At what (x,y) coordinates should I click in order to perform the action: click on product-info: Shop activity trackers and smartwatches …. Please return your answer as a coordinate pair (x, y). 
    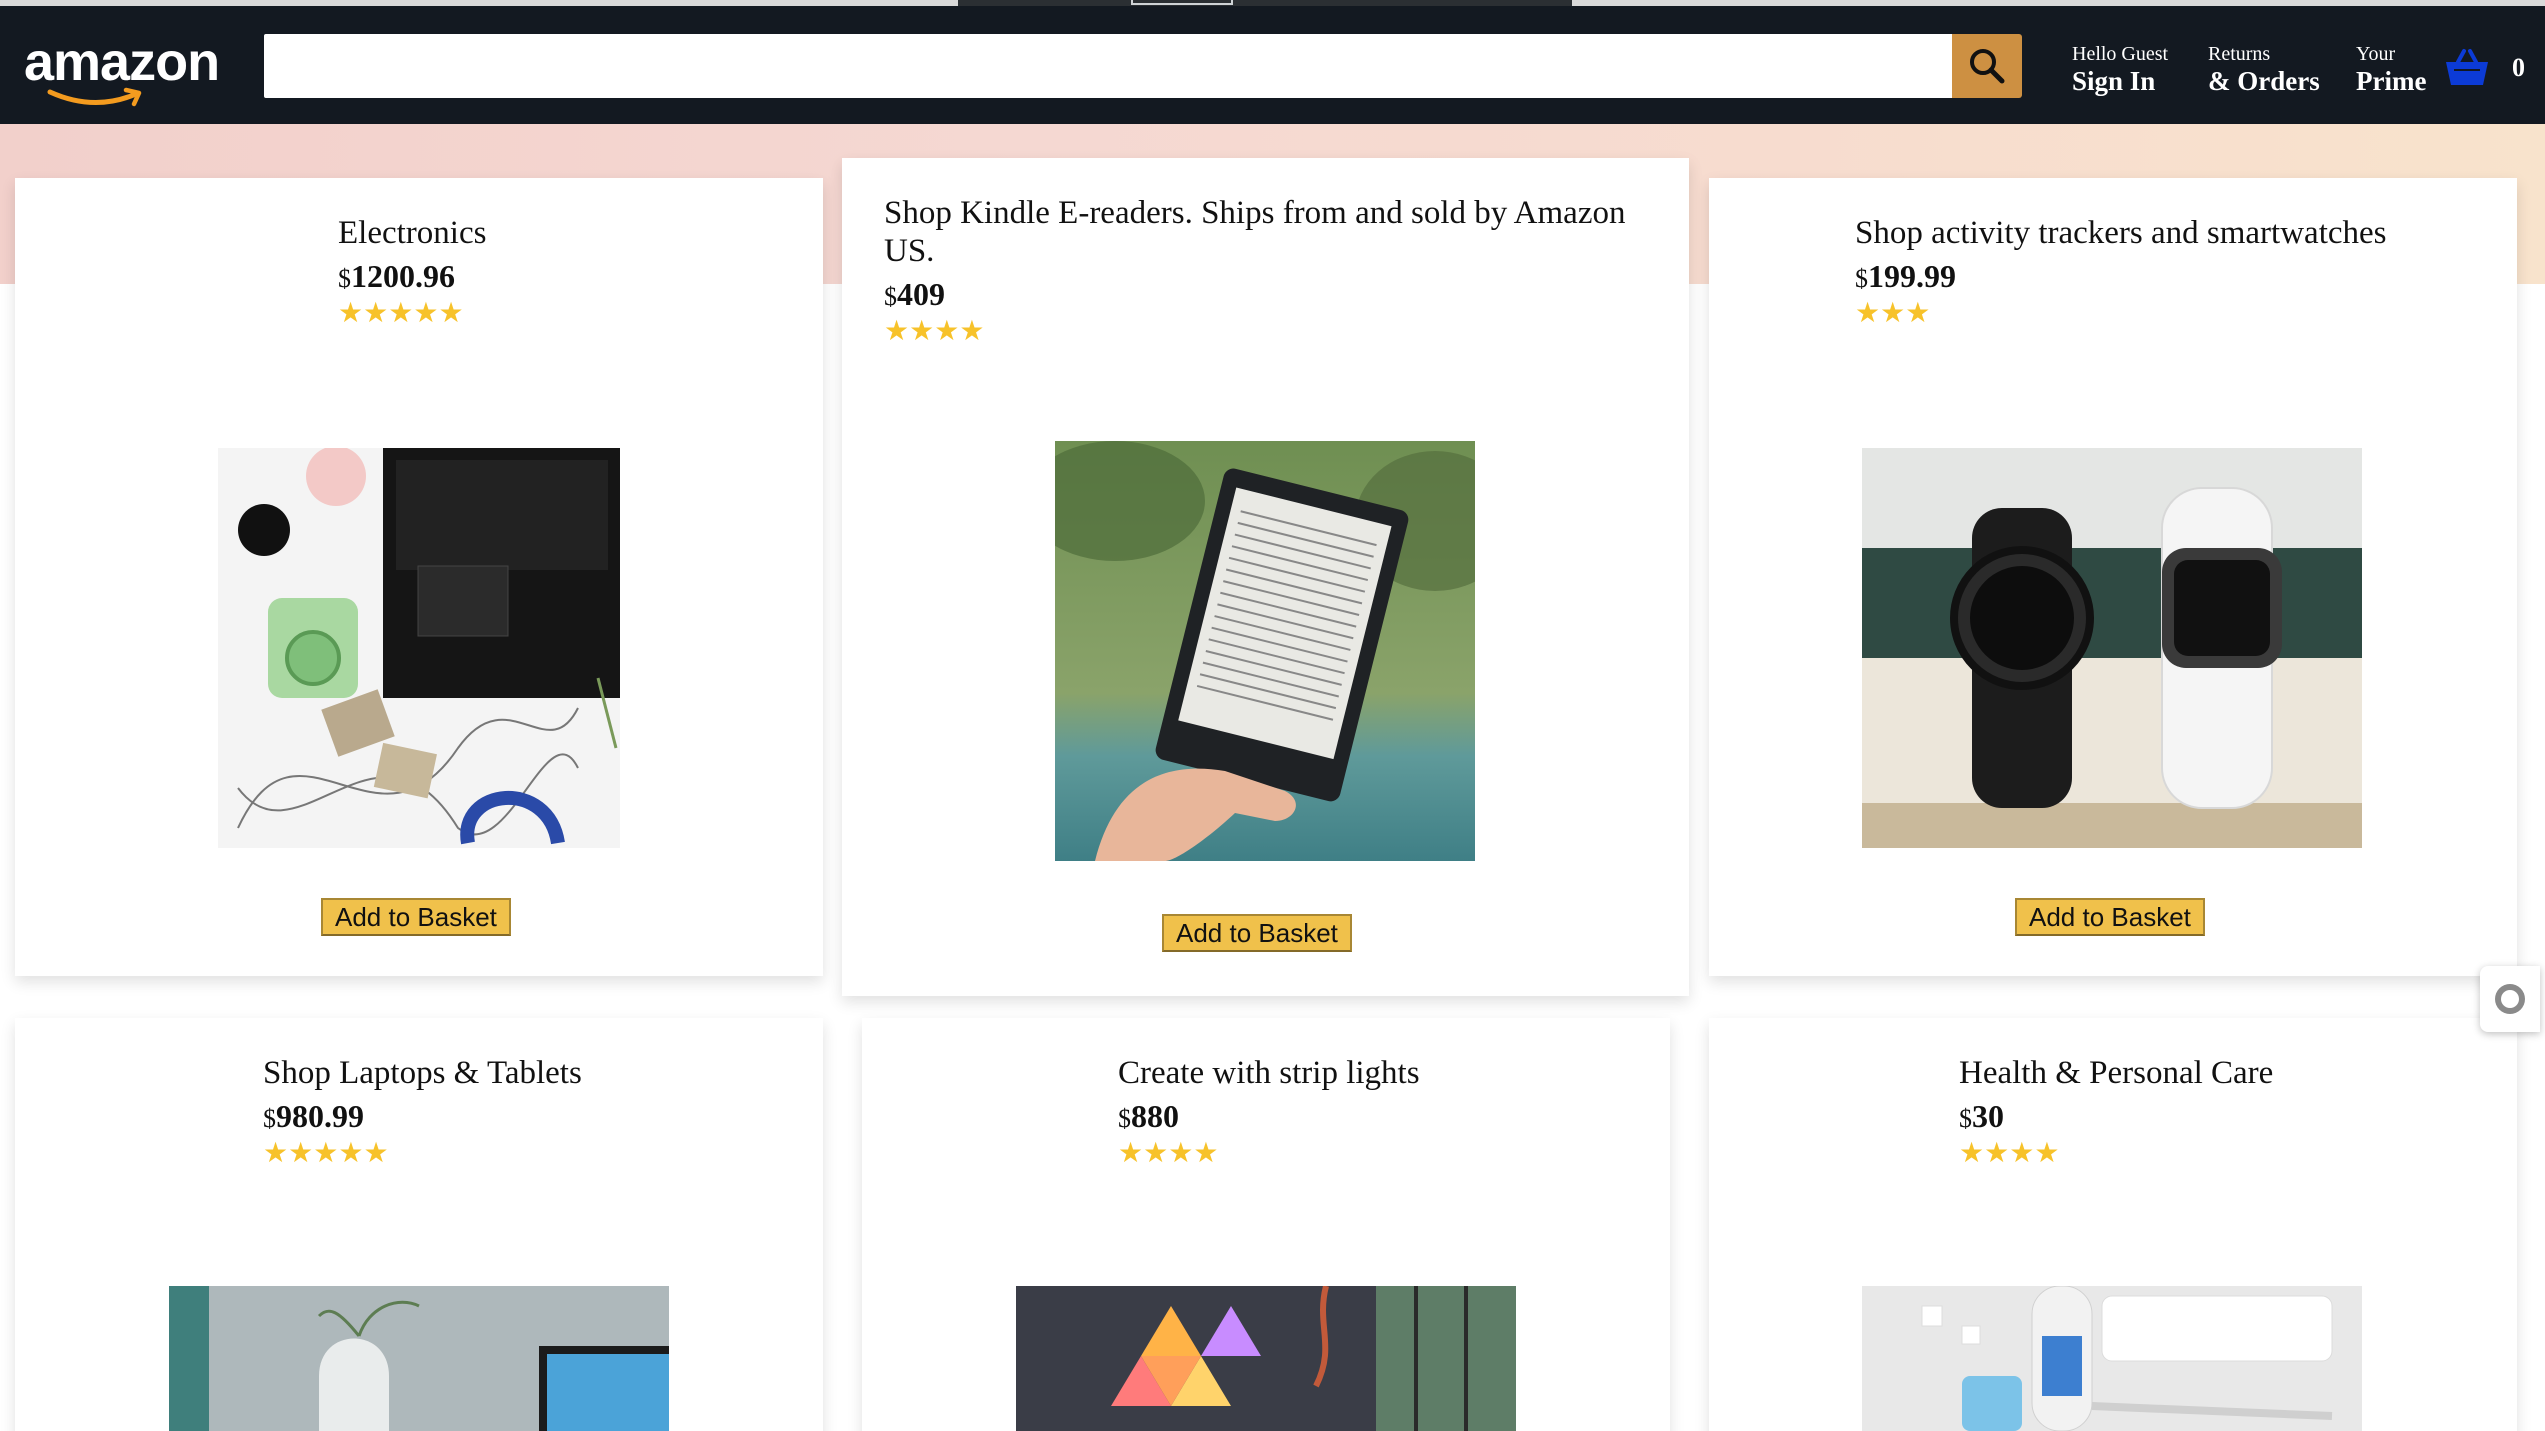
    Looking at the image, I should click on (2121, 272).